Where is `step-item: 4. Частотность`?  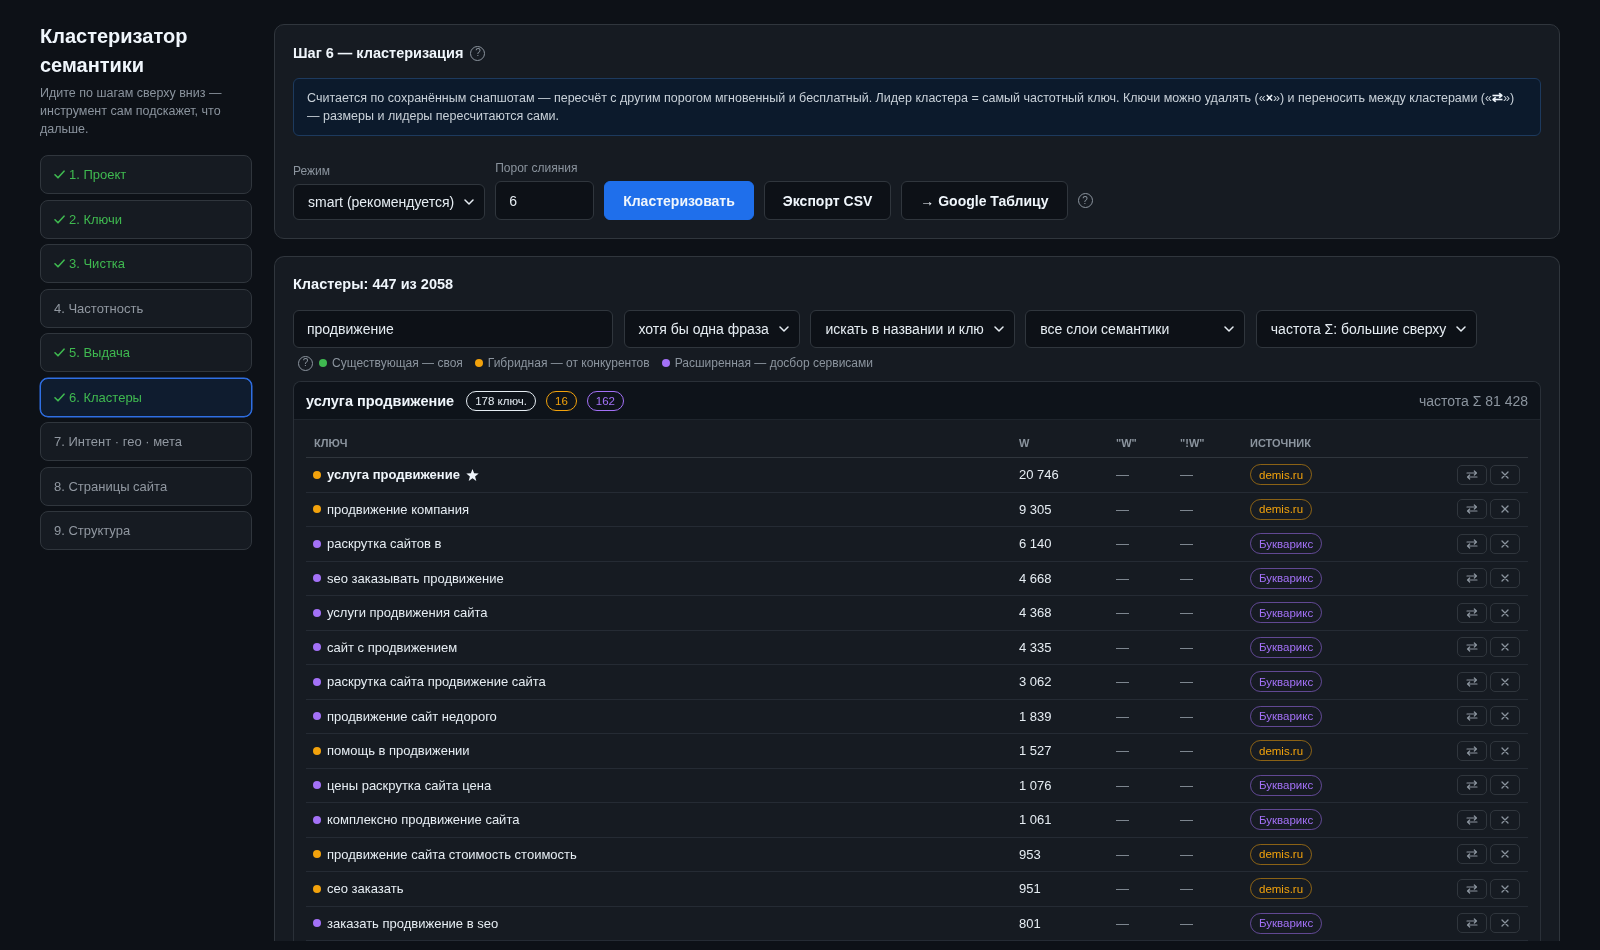
step-item: 4. Частотность is located at coordinates (146, 308).